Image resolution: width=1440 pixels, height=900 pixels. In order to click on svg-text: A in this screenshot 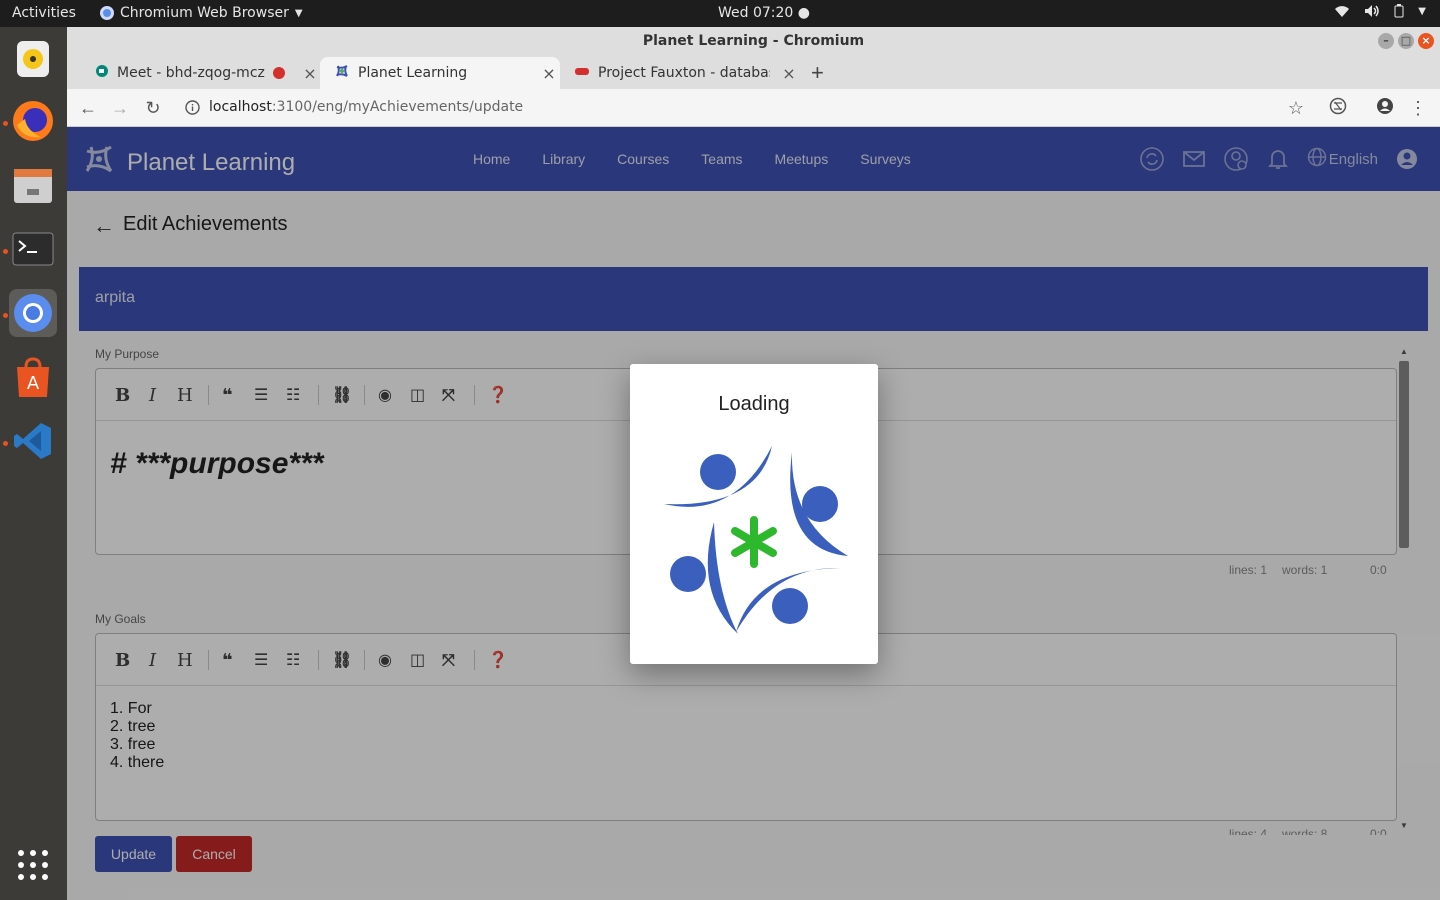, I will do `click(33, 383)`.